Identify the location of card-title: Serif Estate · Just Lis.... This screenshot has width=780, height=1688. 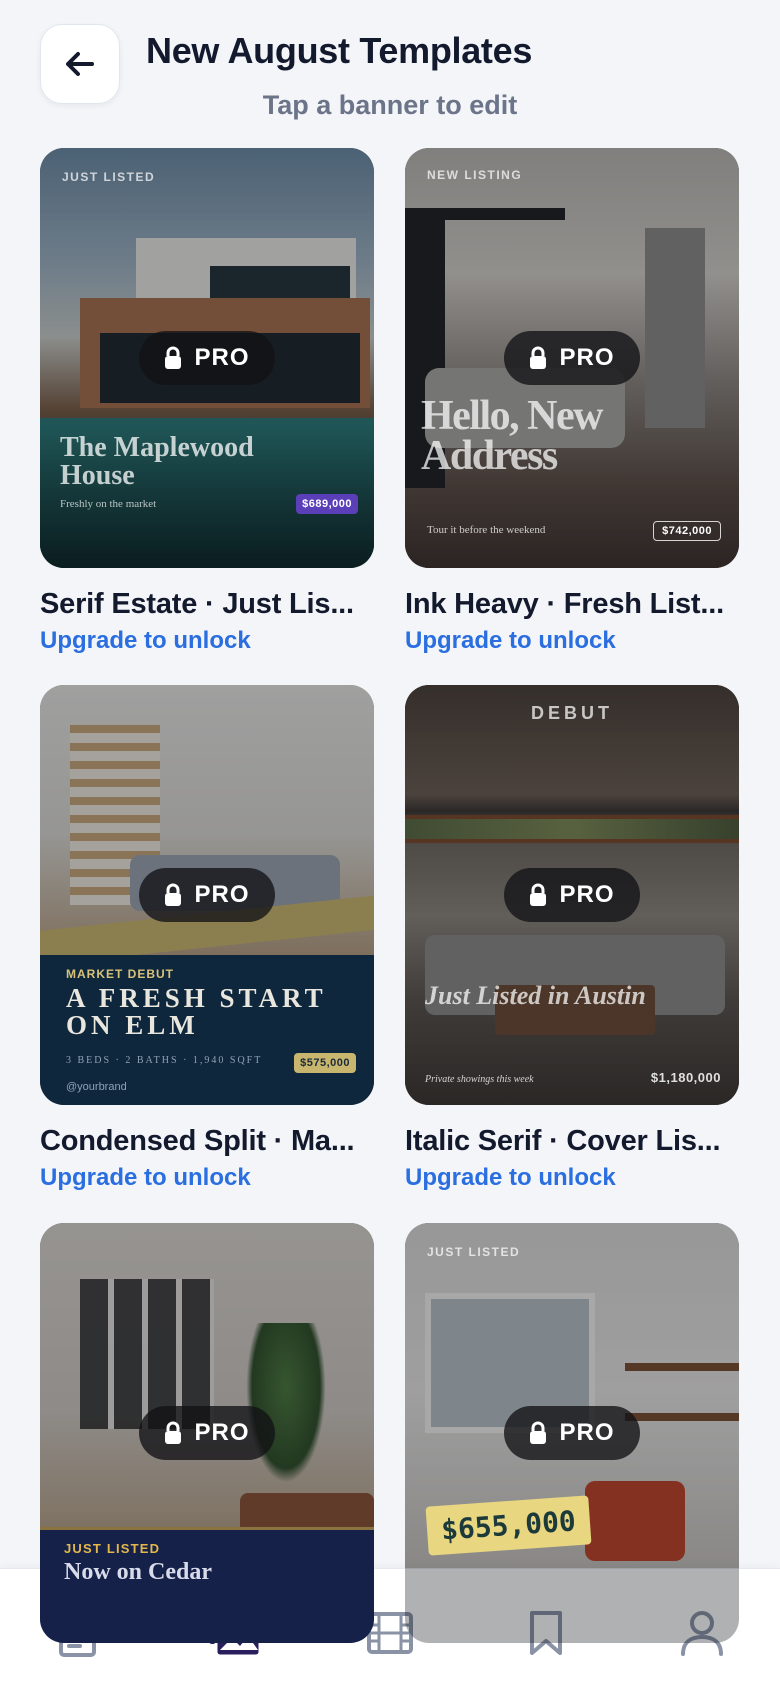
(197, 604).